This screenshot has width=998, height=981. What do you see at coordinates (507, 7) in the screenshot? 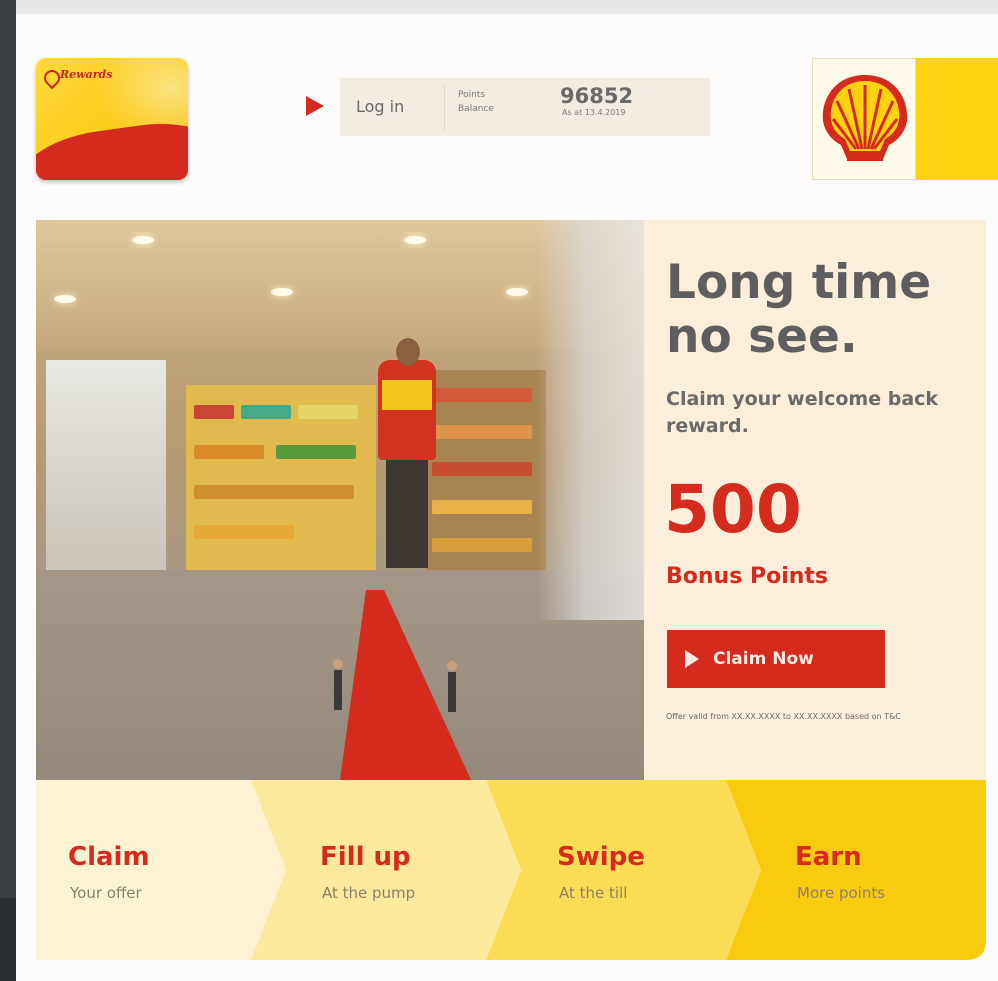
I see `top-shadow` at bounding box center [507, 7].